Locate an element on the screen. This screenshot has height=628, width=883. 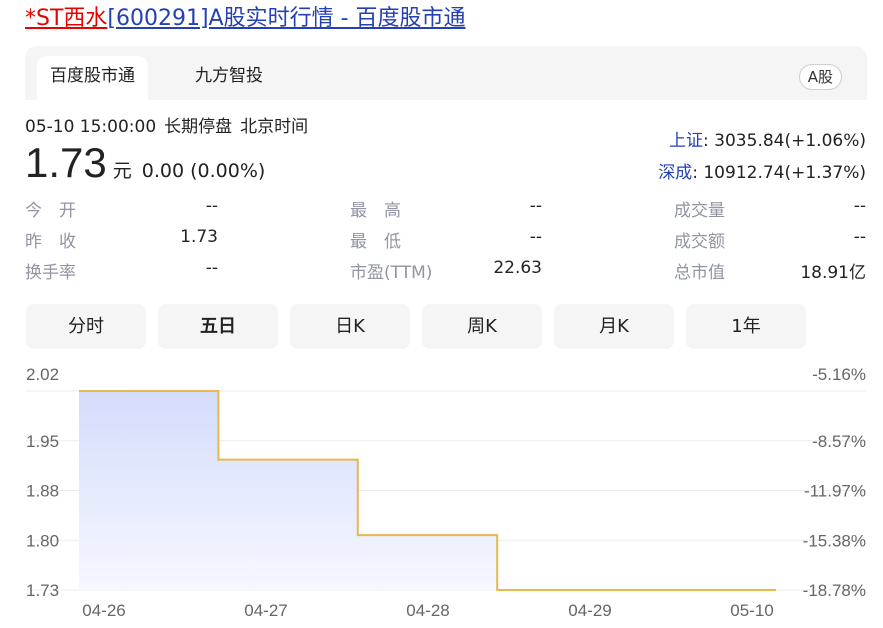
index-shanghai: 上证: 3035.84(+1.06%) is located at coordinates (767, 138).